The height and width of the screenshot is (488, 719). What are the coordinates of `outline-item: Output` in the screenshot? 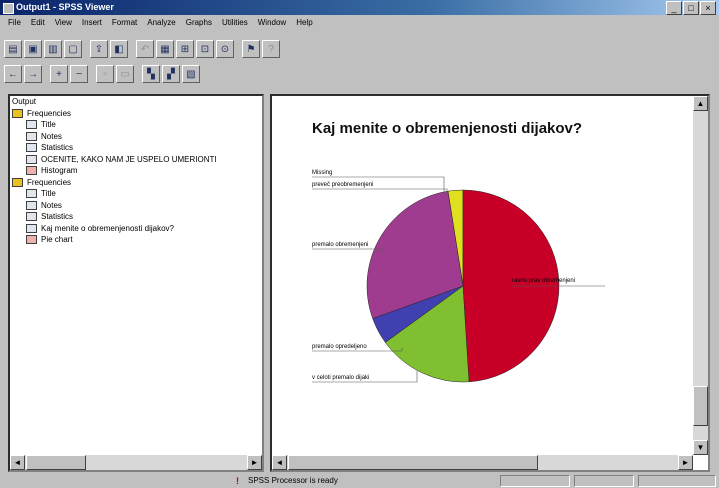 It's located at (114, 102).